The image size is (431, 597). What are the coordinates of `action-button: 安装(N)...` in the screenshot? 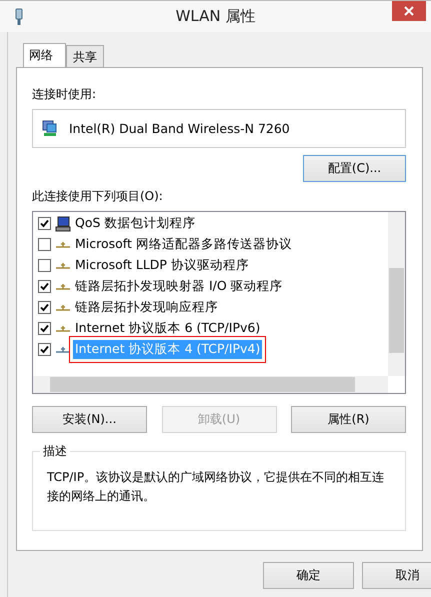 It's located at (89, 419).